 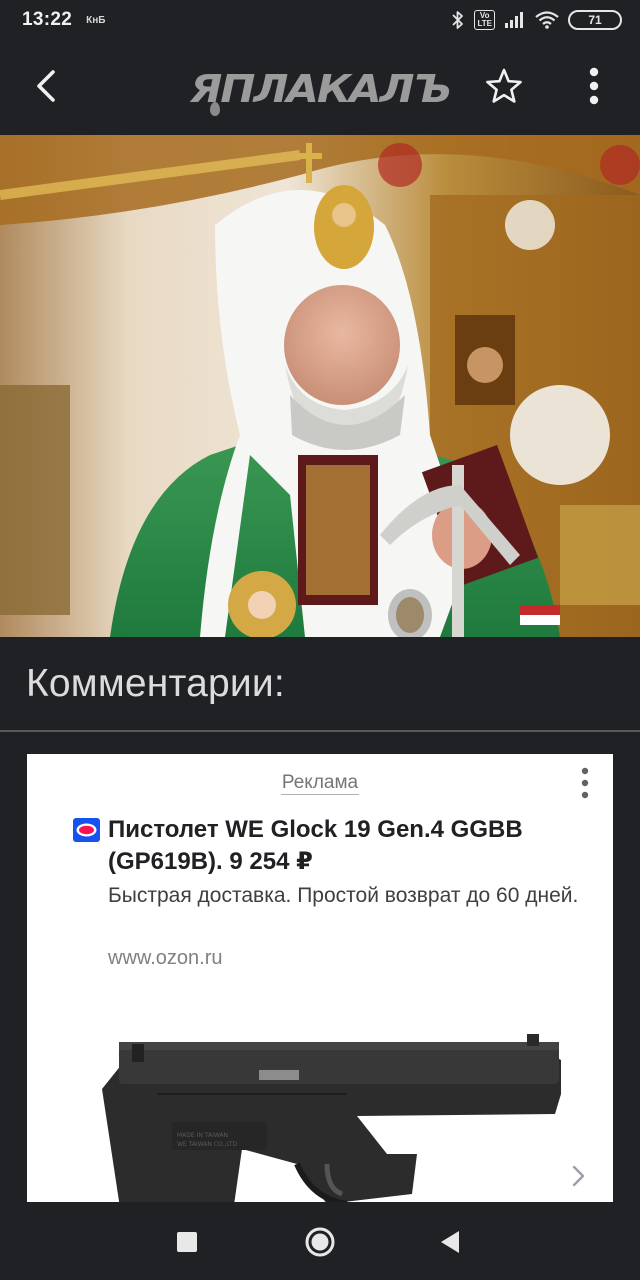 I want to click on battery-icon: 71, so click(x=595, y=20).